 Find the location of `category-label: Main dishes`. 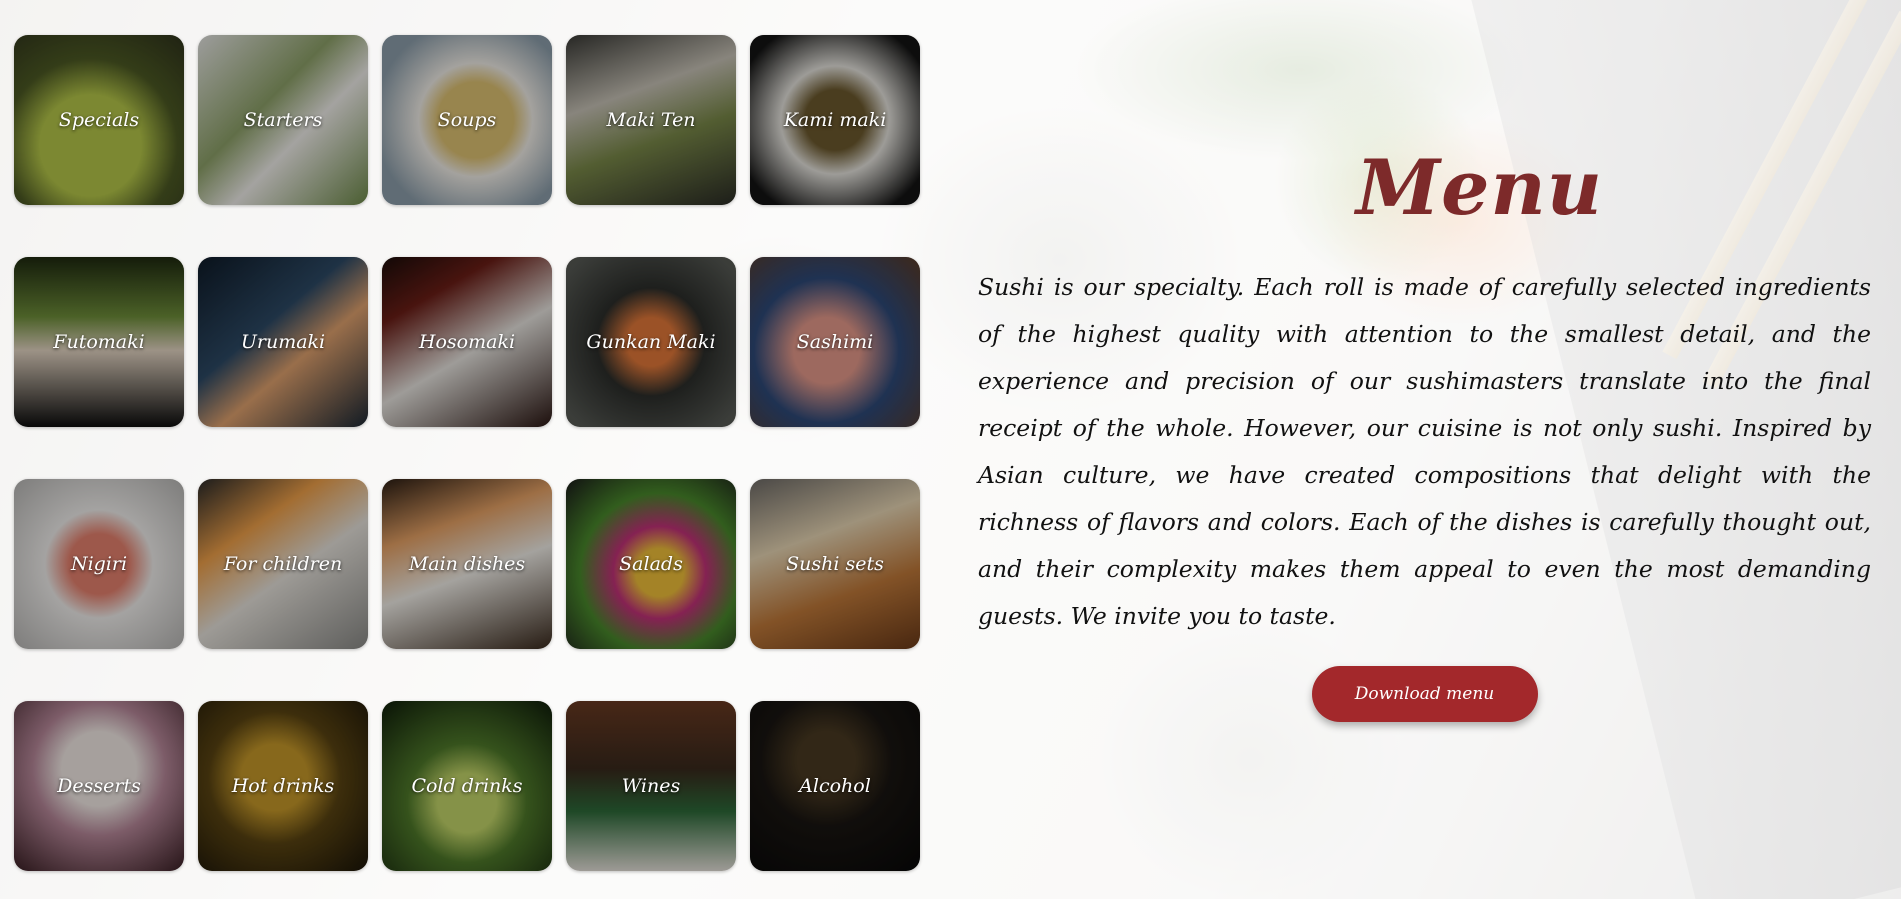

category-label: Main dishes is located at coordinates (467, 564).